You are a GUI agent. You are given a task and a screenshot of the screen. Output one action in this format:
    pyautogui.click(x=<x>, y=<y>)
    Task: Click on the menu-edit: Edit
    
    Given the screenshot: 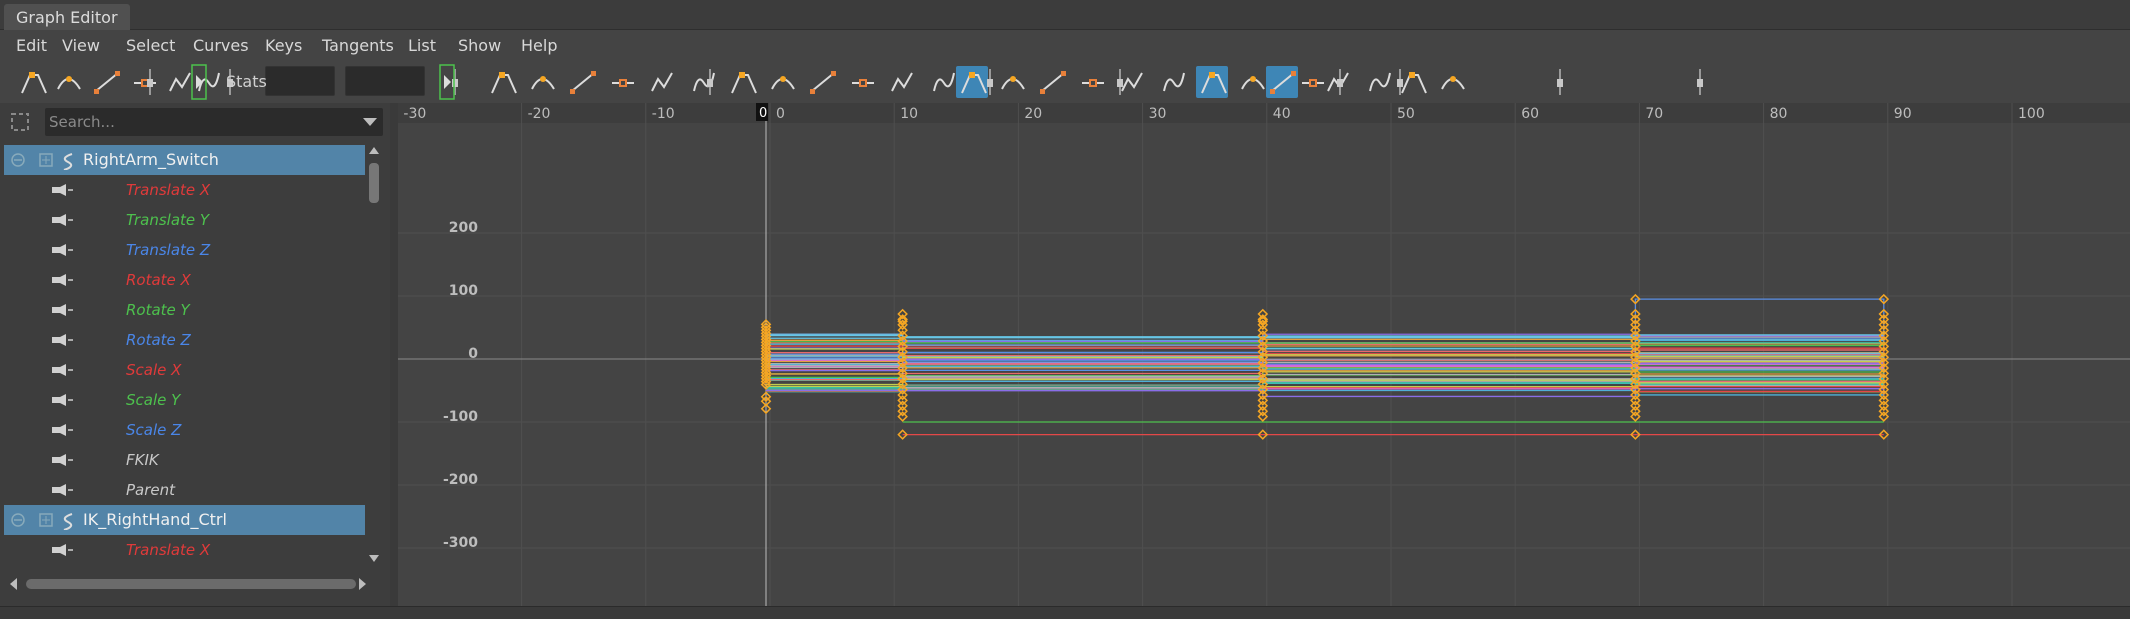 What is the action you would take?
    pyautogui.click(x=31, y=45)
    